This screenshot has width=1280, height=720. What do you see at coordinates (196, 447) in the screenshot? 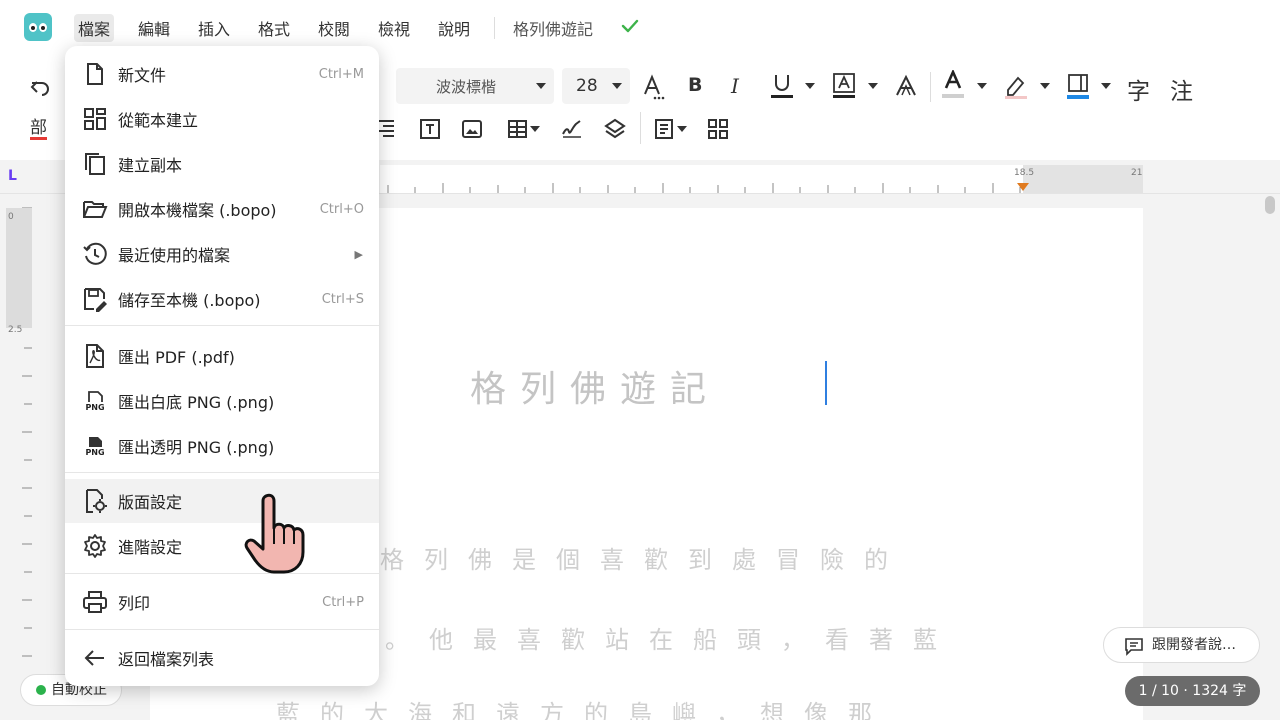
I see `menu-label: 匯出透明 PNG (.png)` at bounding box center [196, 447].